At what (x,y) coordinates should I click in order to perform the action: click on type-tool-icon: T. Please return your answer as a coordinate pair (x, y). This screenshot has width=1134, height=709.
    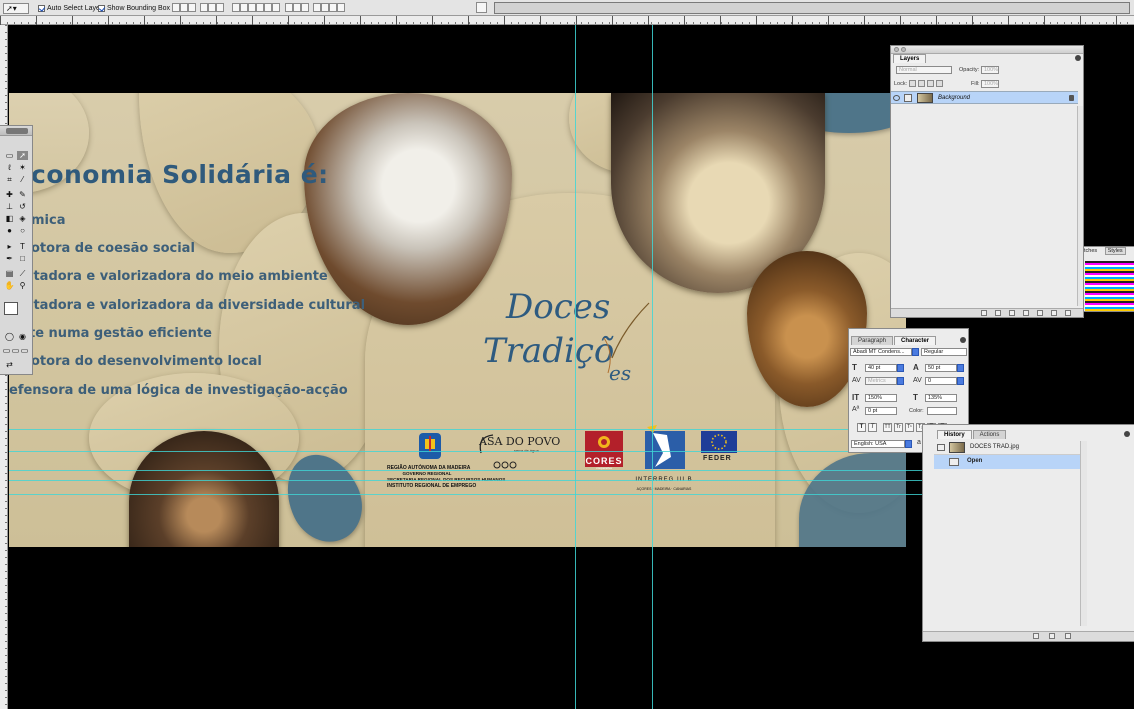
    Looking at the image, I should click on (22, 246).